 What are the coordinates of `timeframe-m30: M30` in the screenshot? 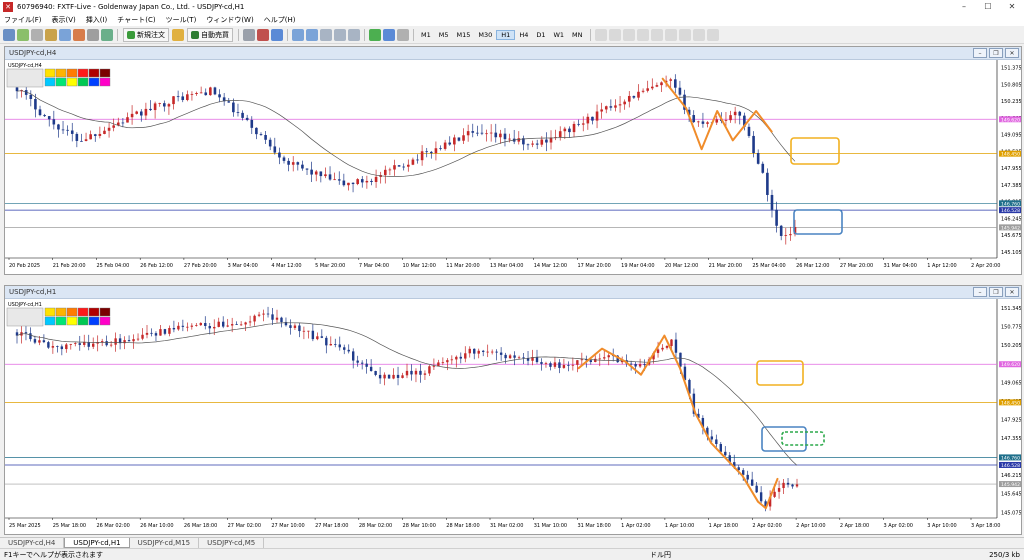 It's located at (485, 35).